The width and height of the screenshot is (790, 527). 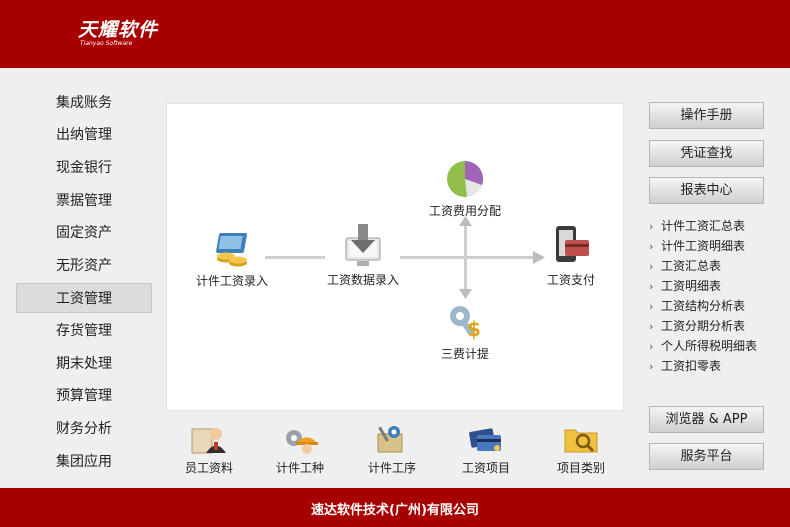 I want to click on three-fees-accrual-button: $ 三费计提, so click(x=465, y=332).